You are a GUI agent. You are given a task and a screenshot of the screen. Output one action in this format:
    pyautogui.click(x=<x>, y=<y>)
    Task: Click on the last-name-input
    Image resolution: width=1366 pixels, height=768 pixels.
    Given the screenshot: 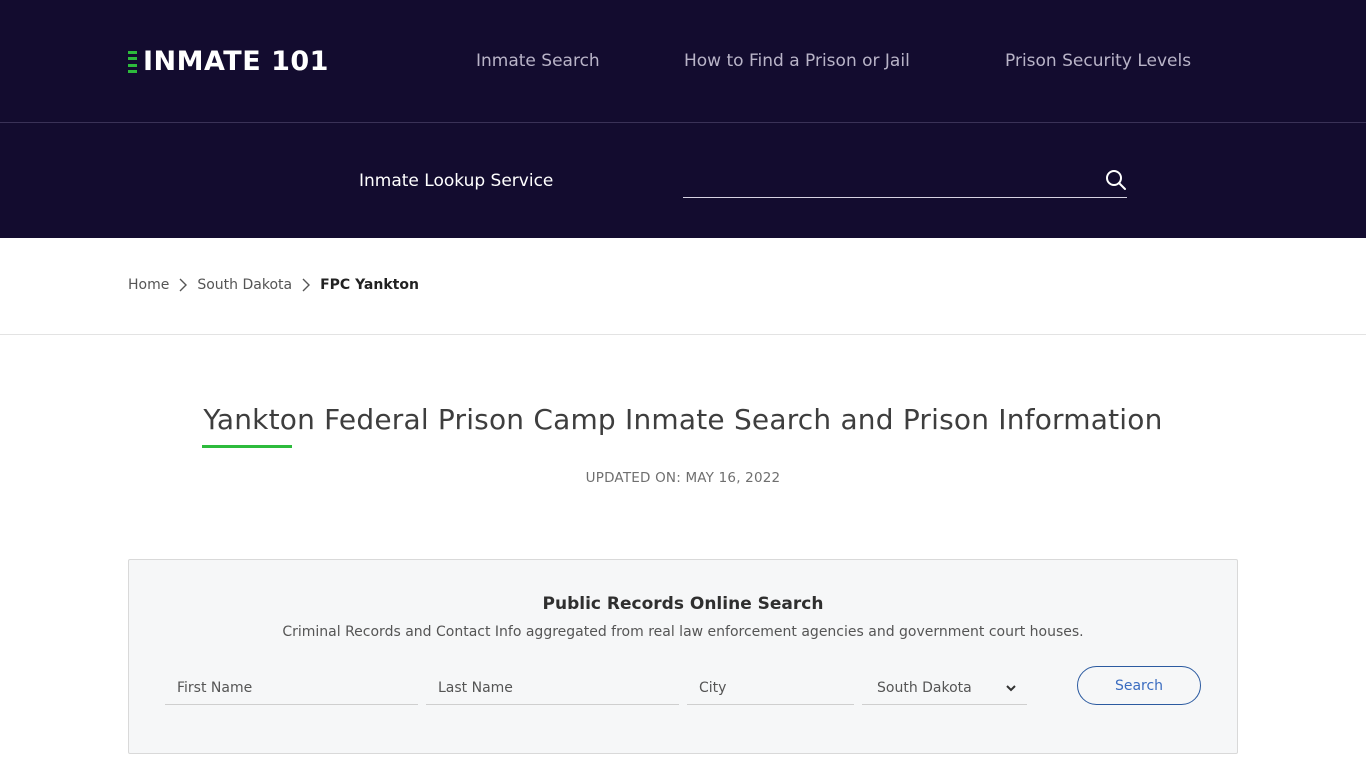 What is the action you would take?
    pyautogui.click(x=552, y=687)
    